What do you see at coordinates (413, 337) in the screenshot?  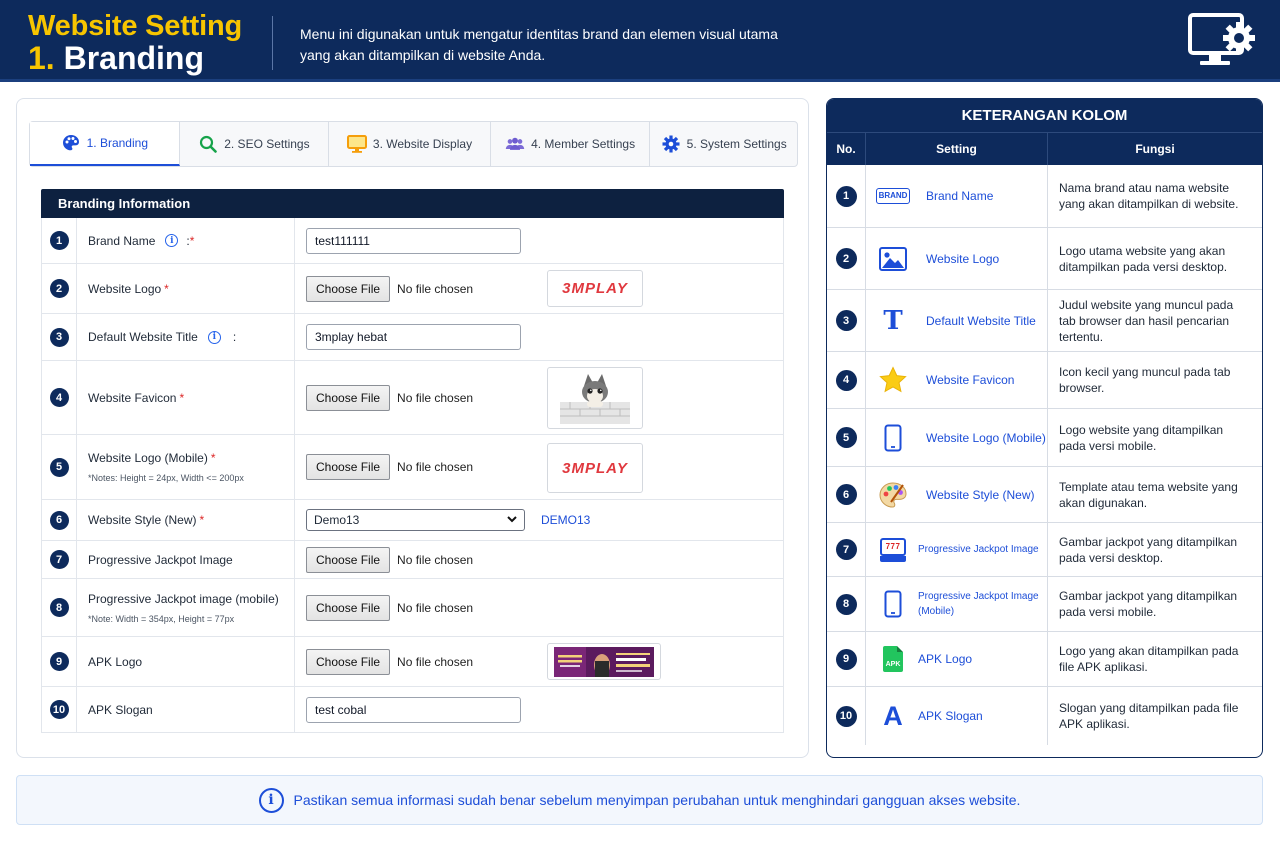 I see `default-website-title-input: 3mplay hebat` at bounding box center [413, 337].